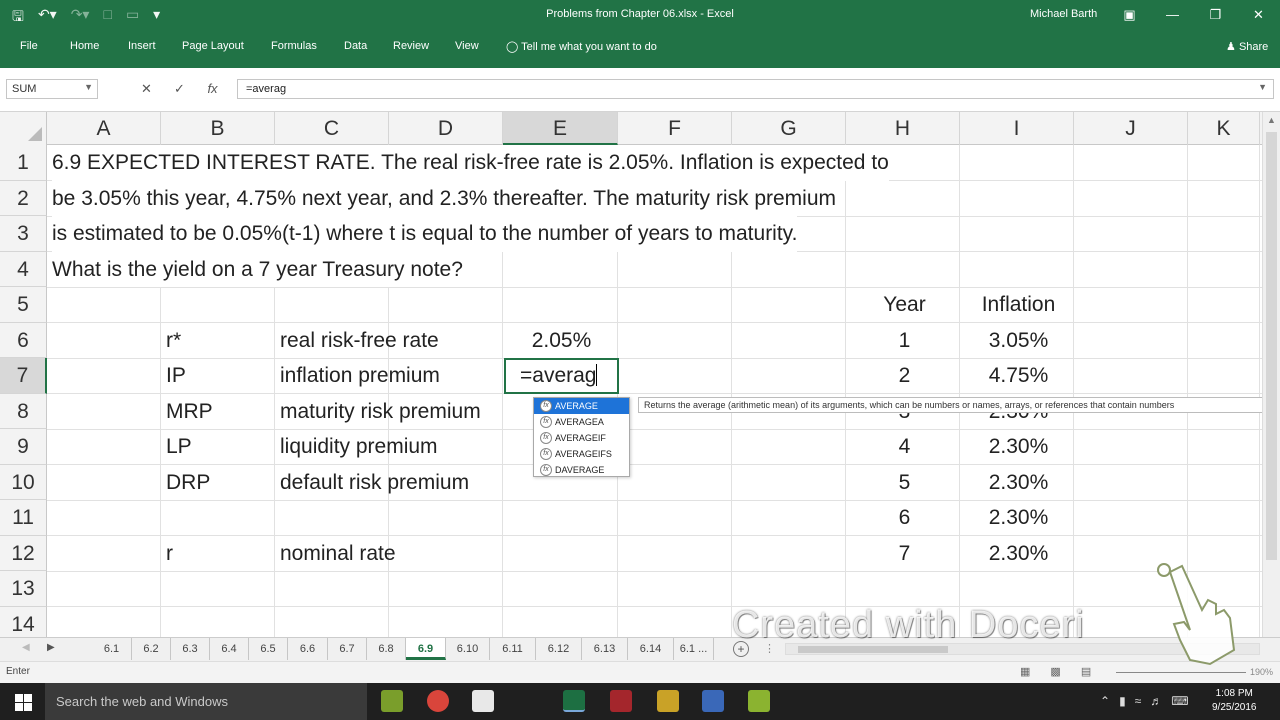  I want to click on column-header-d: D, so click(446, 128).